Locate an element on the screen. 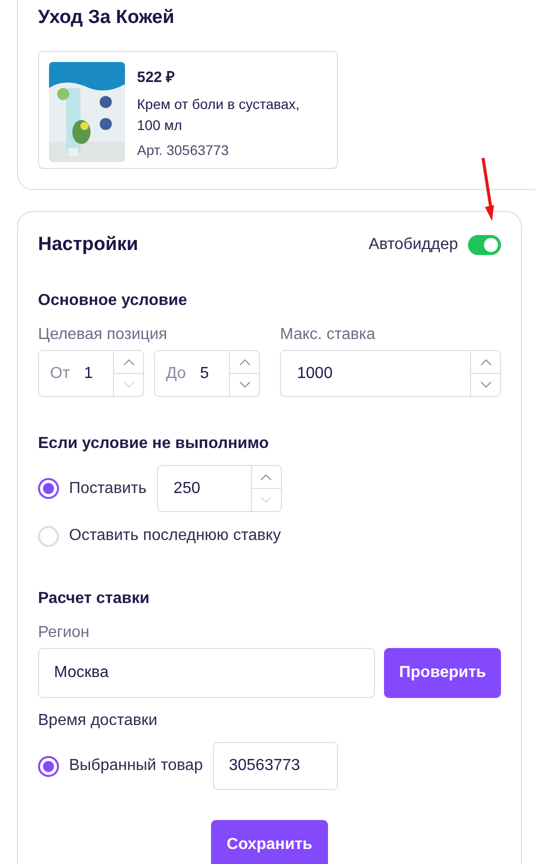  product-name: Крем от боли в суставах, 100 мл is located at coordinates (219, 115).